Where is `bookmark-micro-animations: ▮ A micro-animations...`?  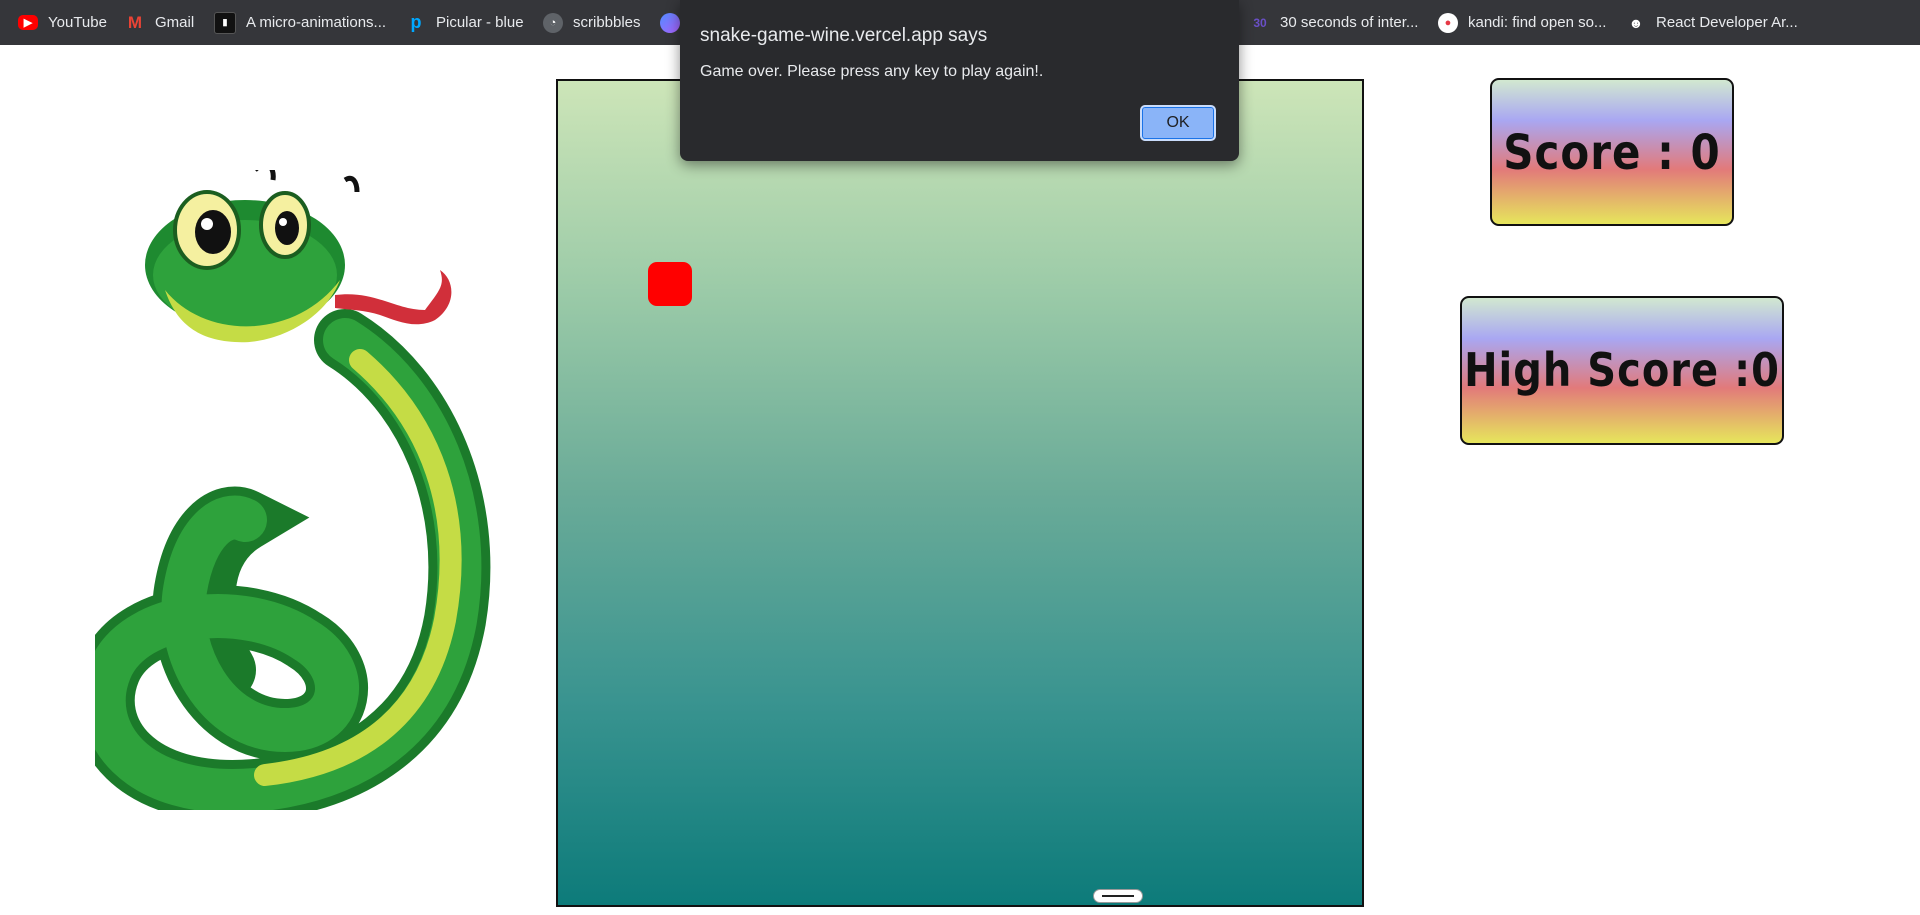 bookmark-micro-animations: ▮ A micro-animations... is located at coordinates (300, 22).